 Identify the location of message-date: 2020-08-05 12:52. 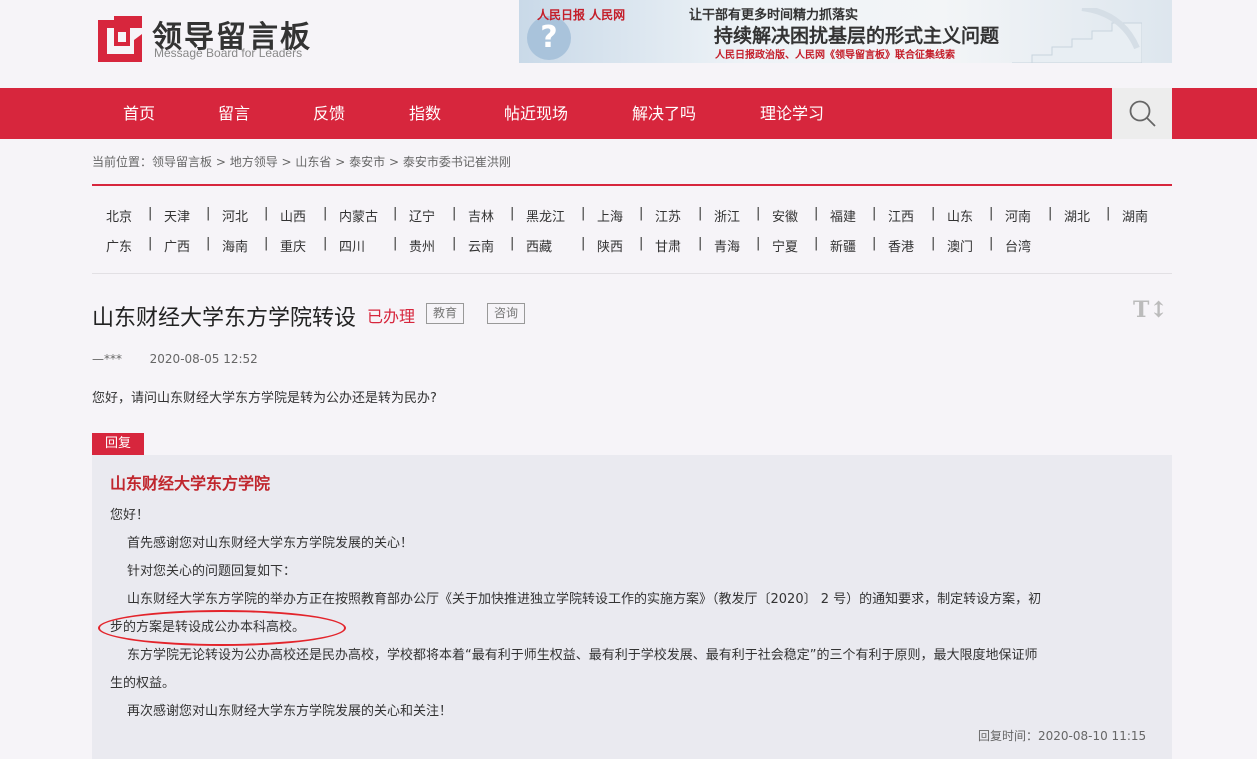
(203, 359).